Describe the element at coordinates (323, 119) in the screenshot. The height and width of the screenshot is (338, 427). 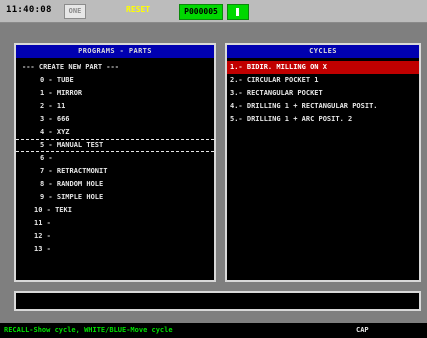
I see `cycle-item: 5.- DRILLING 1 + ARC POSIT. 2` at that location.